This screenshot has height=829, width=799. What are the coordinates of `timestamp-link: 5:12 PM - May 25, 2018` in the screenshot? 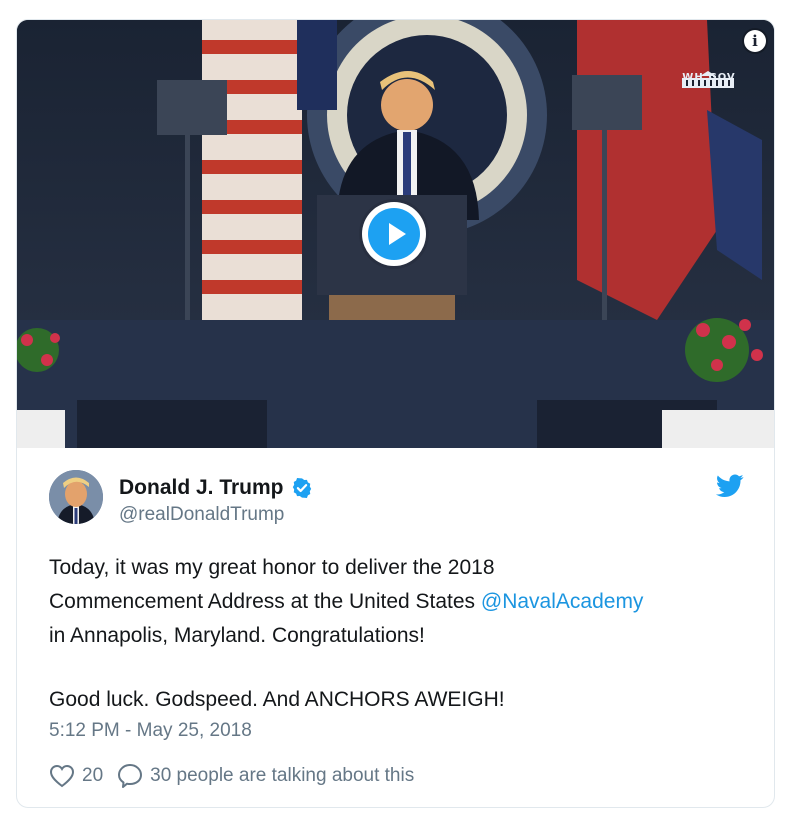 It's located at (150, 731).